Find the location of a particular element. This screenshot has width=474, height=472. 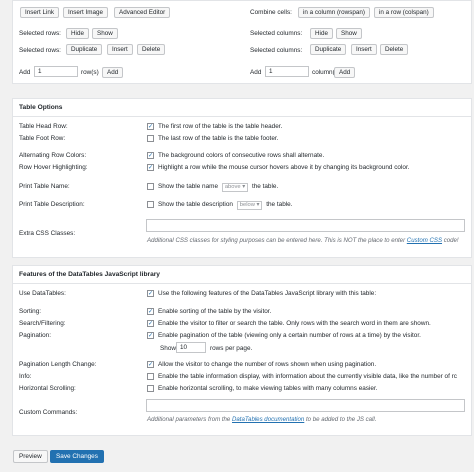

css-classes-input is located at coordinates (305, 225).